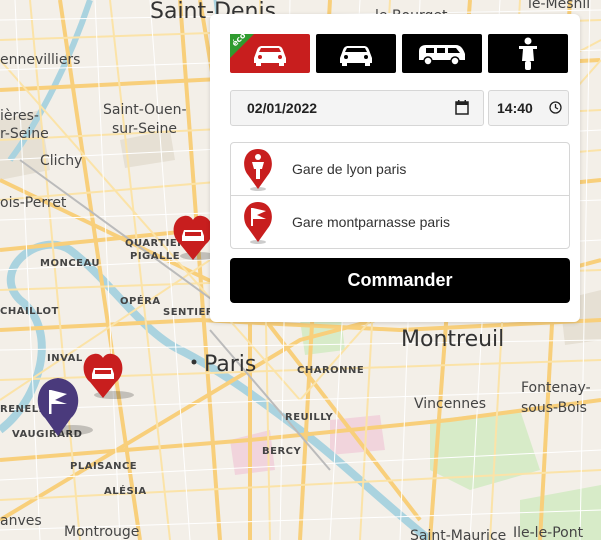 The width and height of the screenshot is (601, 540). Describe the element at coordinates (258, 170) in the screenshot. I see `pickup-pin-icon` at that location.